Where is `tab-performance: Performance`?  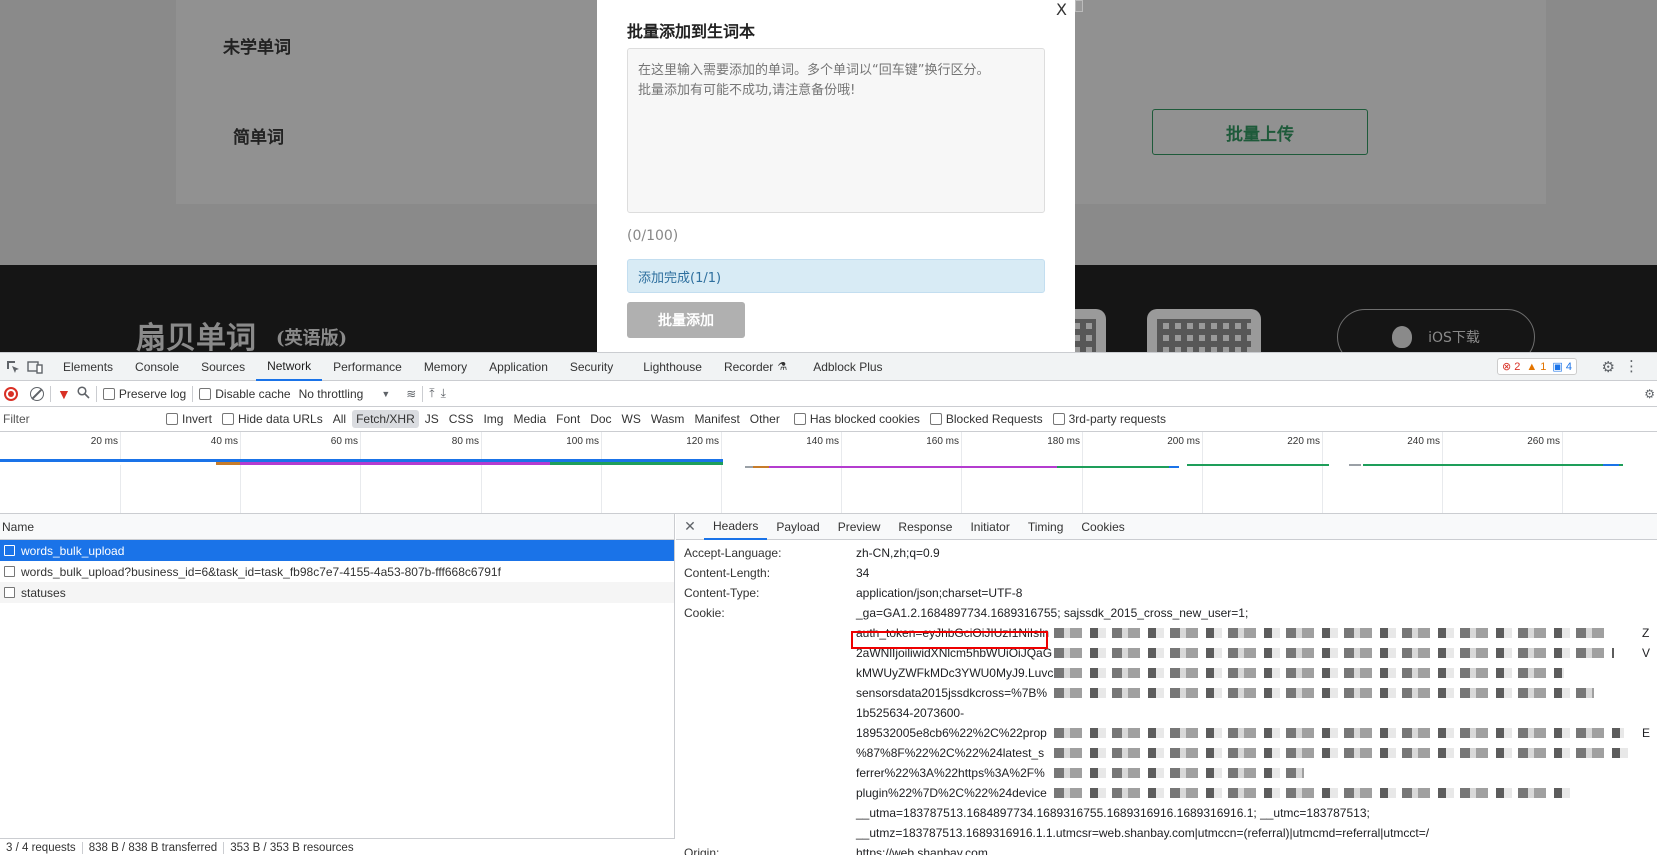
tab-performance: Performance is located at coordinates (367, 367).